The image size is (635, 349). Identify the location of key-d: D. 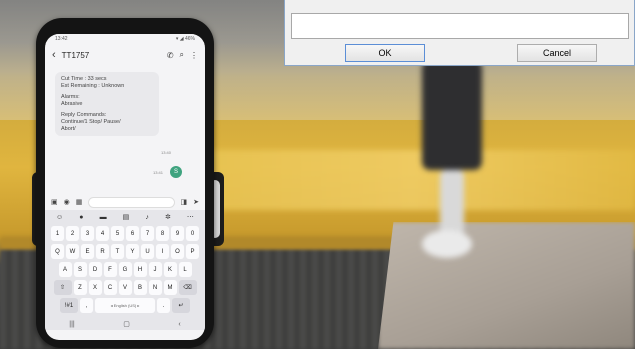
(95, 269).